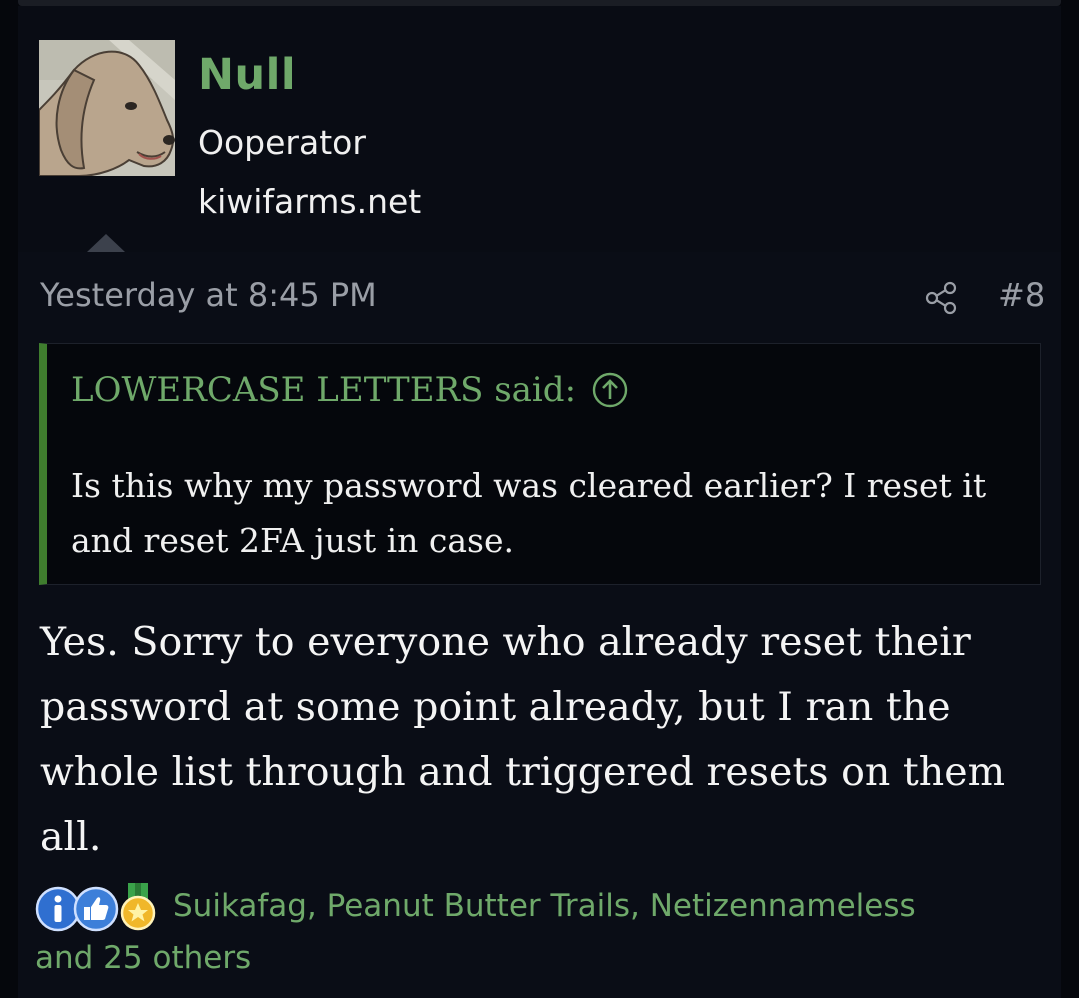 The height and width of the screenshot is (998, 1079). I want to click on username: Null, so click(247, 75).